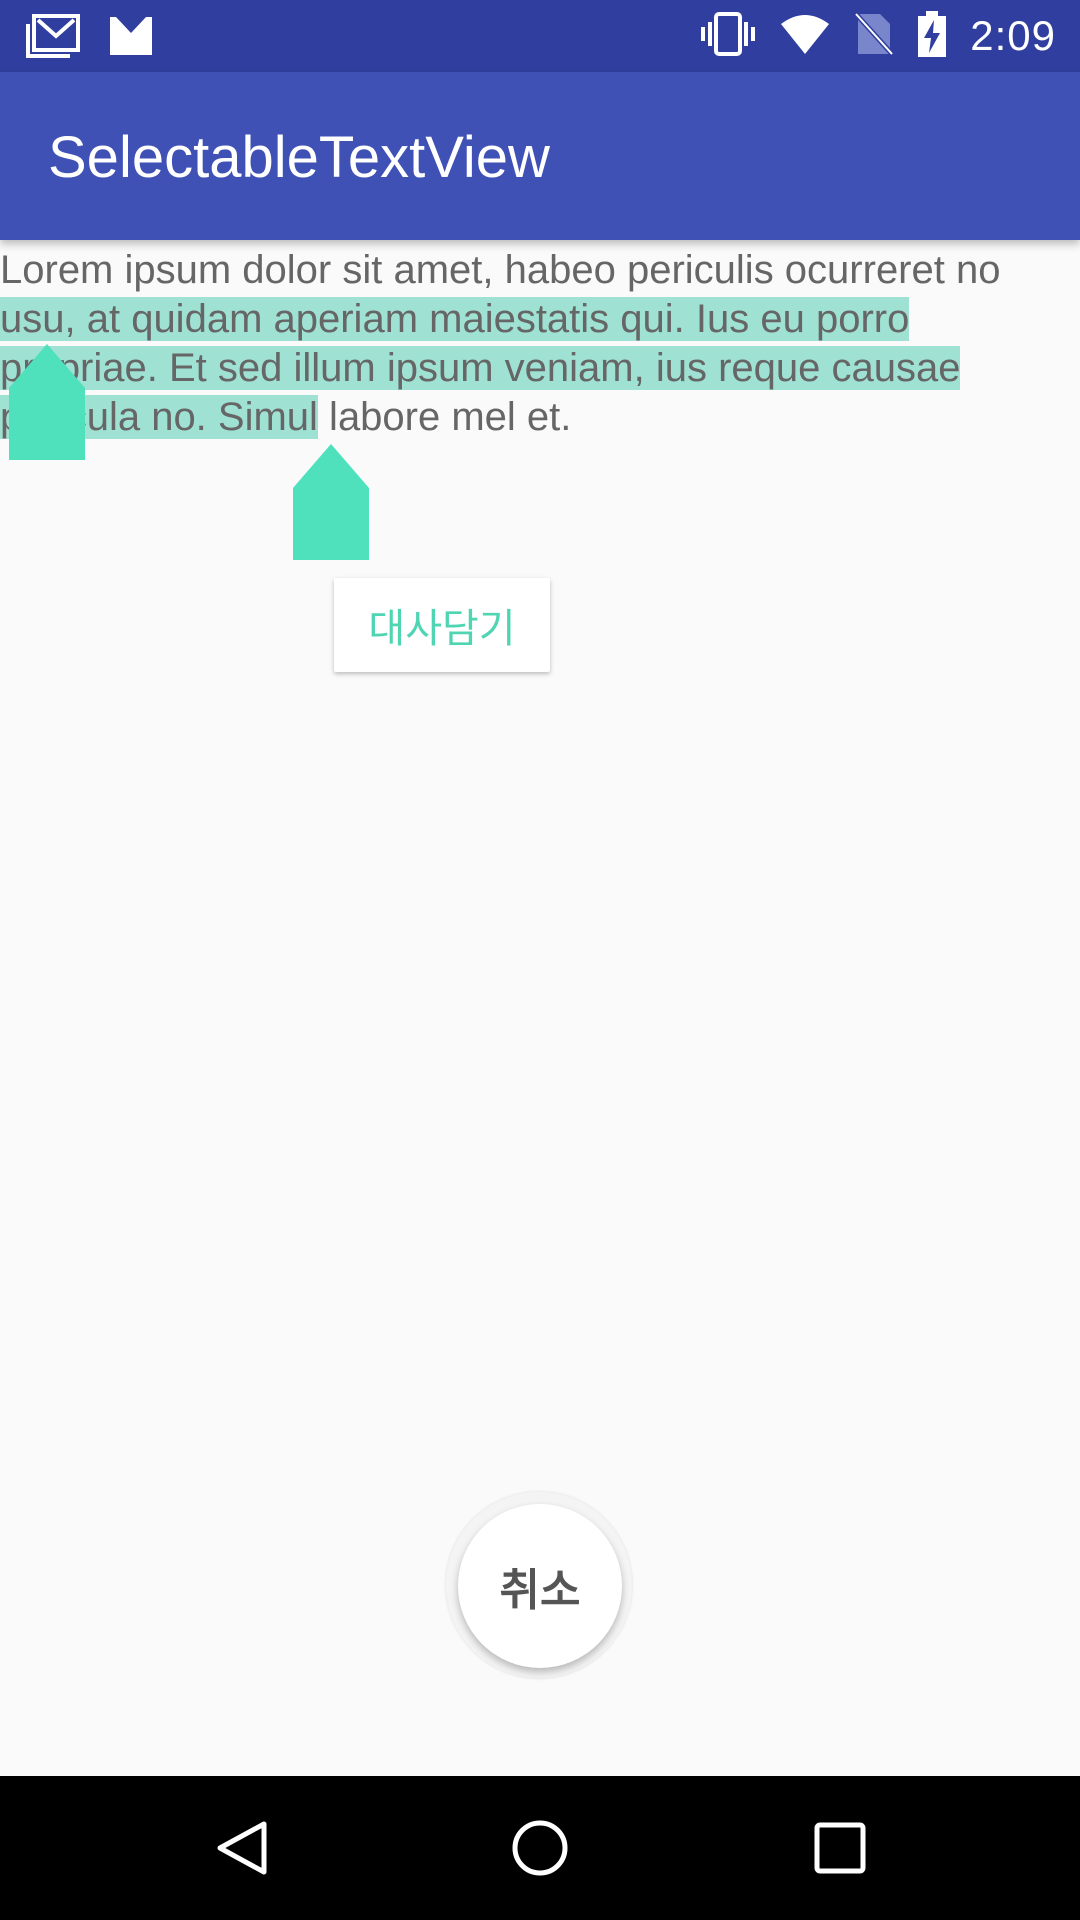 Image resolution: width=1080 pixels, height=1920 pixels. I want to click on gallery-mail-icon, so click(53, 38).